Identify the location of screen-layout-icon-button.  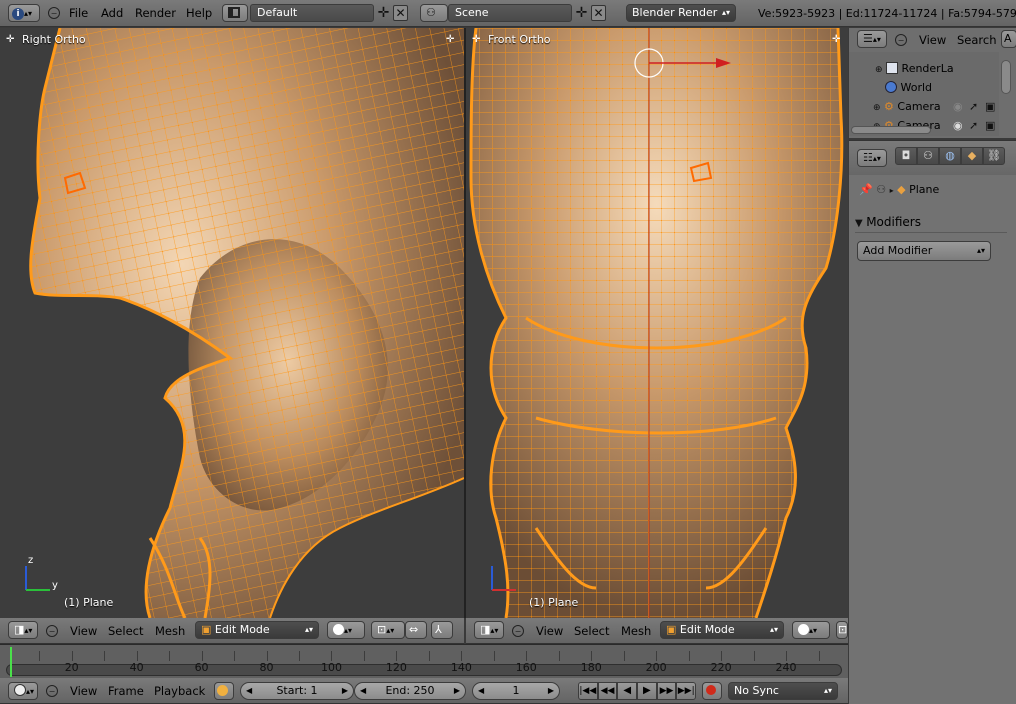
(235, 13).